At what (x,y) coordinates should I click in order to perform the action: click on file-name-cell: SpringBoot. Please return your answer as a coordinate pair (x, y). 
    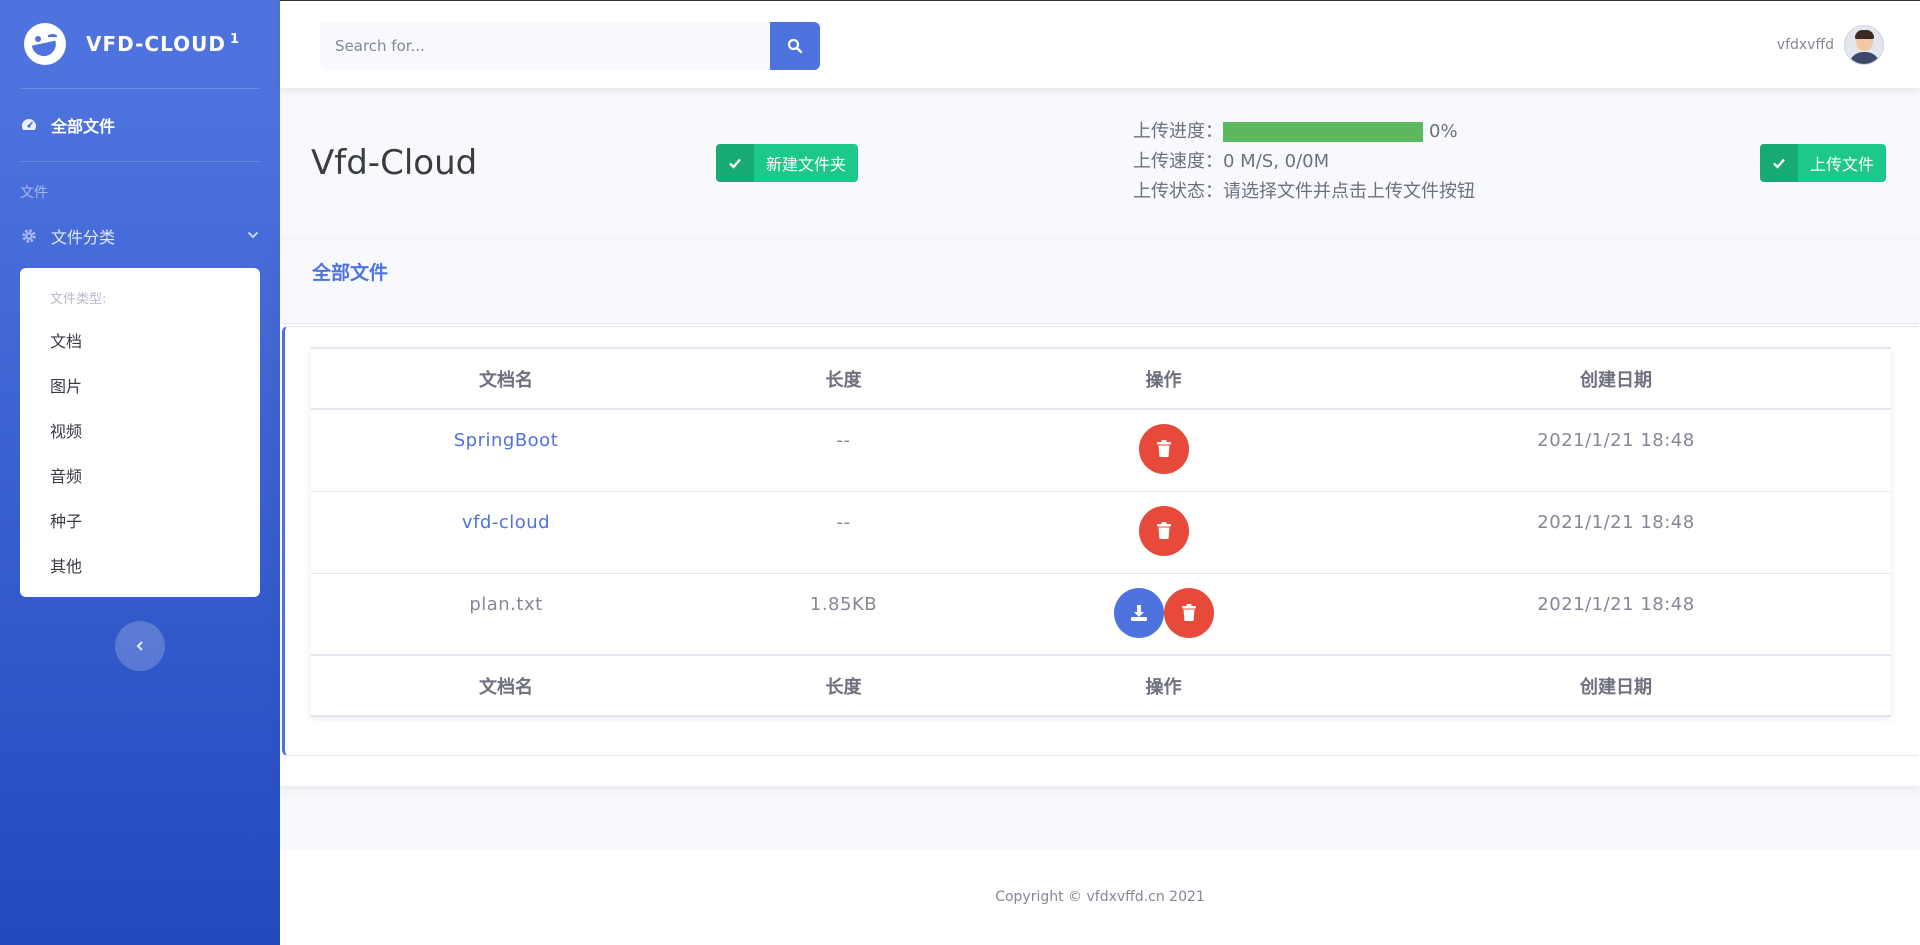
    Looking at the image, I should click on (506, 450).